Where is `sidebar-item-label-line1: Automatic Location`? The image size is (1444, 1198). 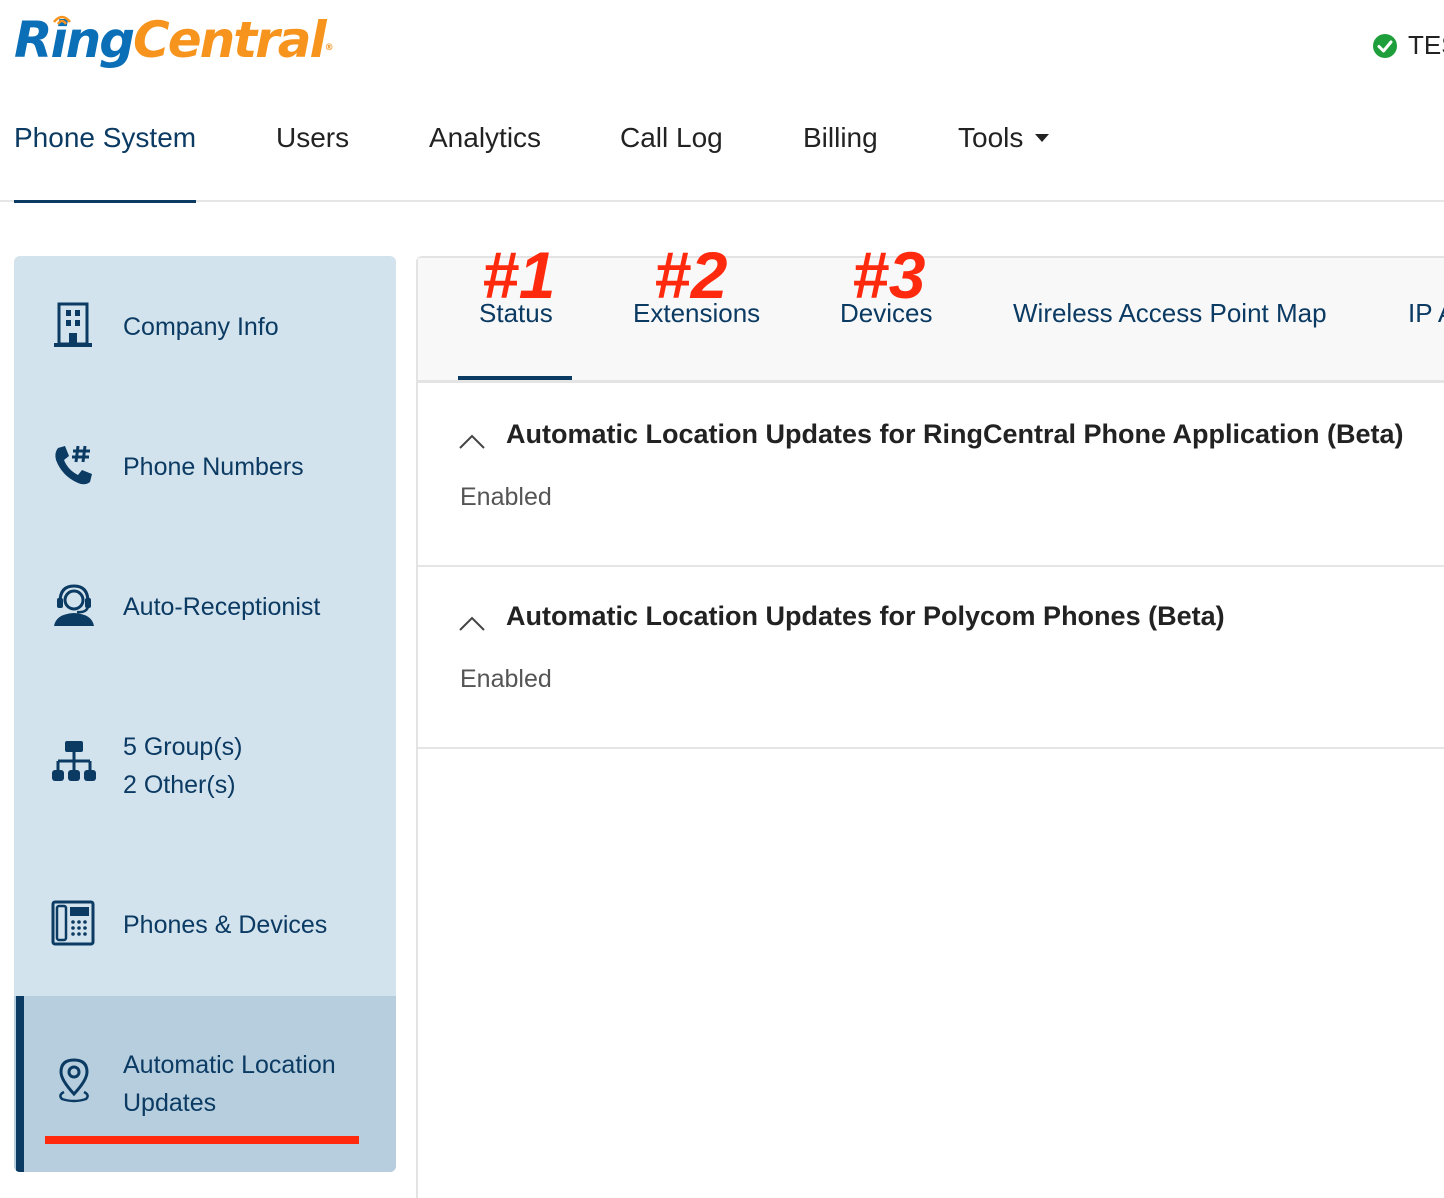 sidebar-item-label-line1: Automatic Location is located at coordinates (229, 1065).